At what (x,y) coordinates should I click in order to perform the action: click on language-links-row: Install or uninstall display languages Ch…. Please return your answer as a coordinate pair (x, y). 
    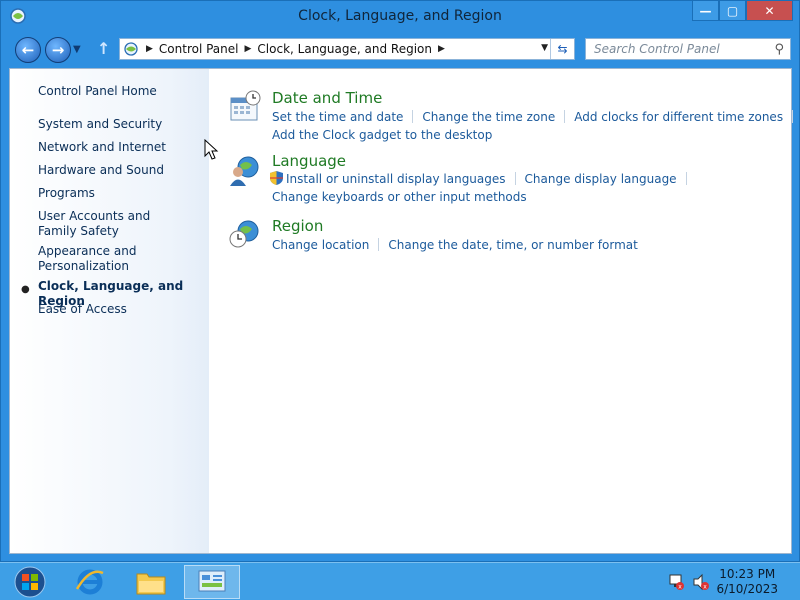
    Looking at the image, I should click on (483, 178).